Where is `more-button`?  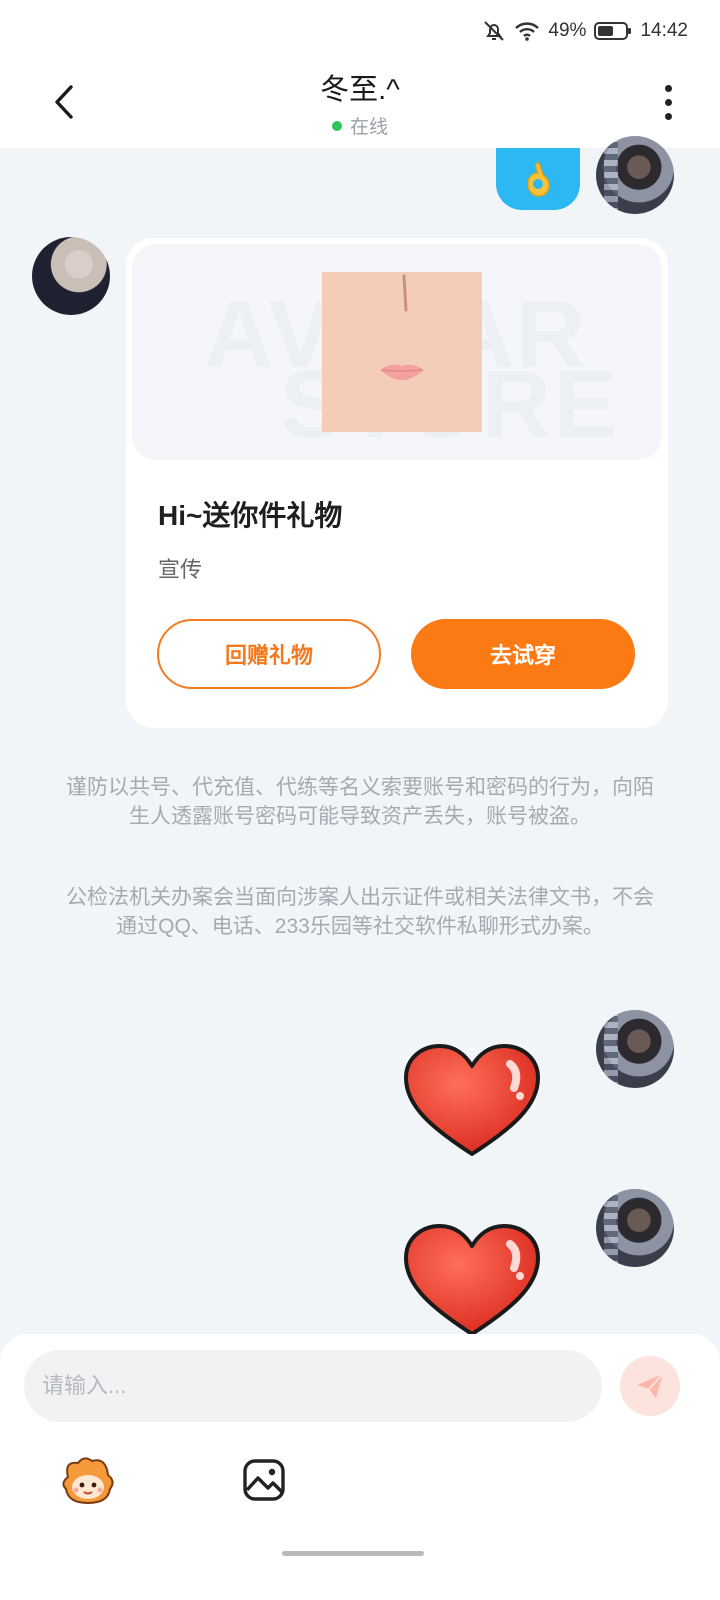 more-button is located at coordinates (668, 102).